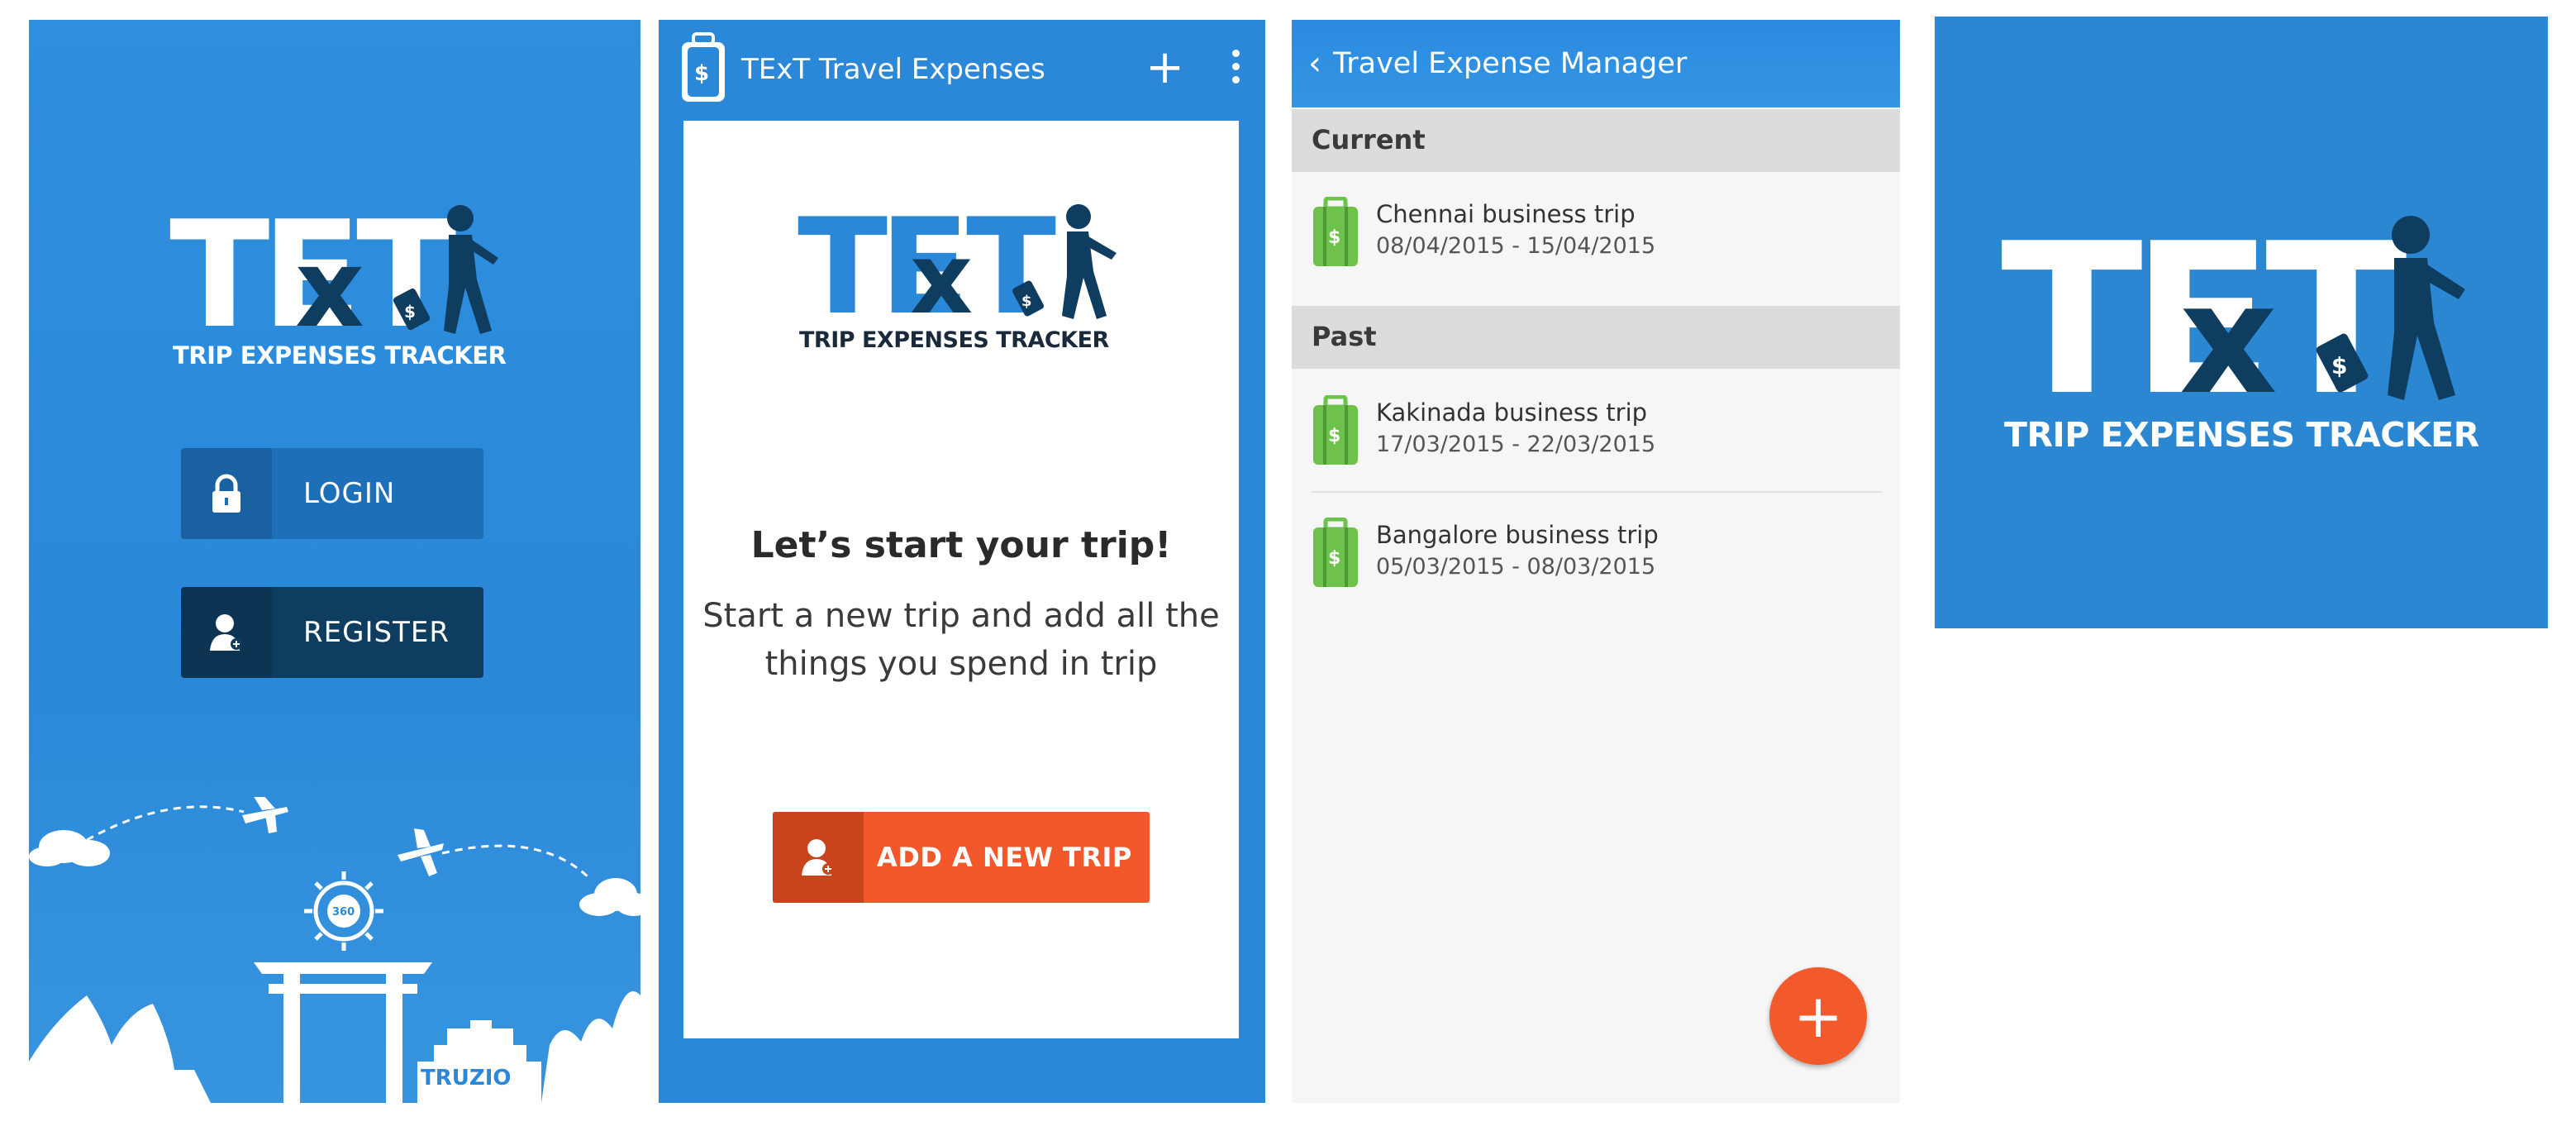  Describe the element at coordinates (893, 69) in the screenshot. I see `app-title: TExT Travel Expenses` at that location.